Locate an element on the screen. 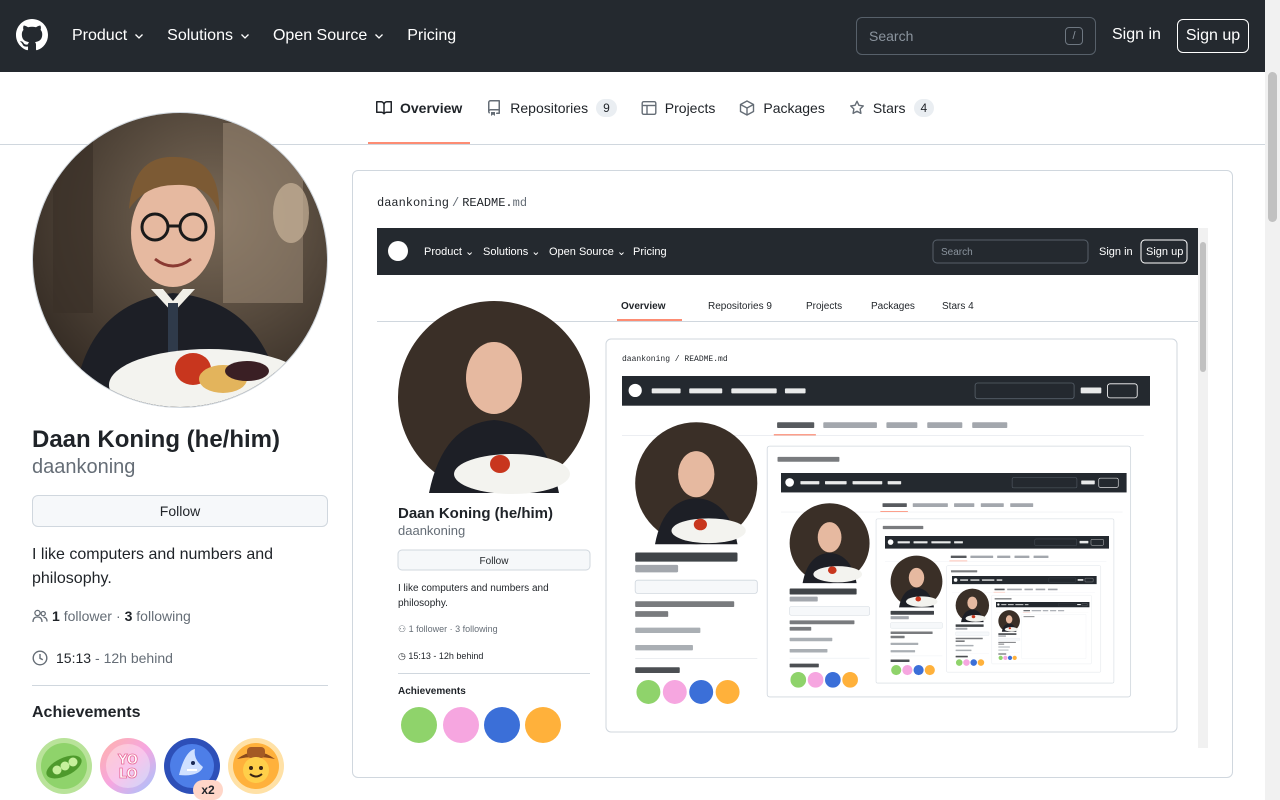 The height and width of the screenshot is (800, 1280). repo-icon is located at coordinates (494, 108).